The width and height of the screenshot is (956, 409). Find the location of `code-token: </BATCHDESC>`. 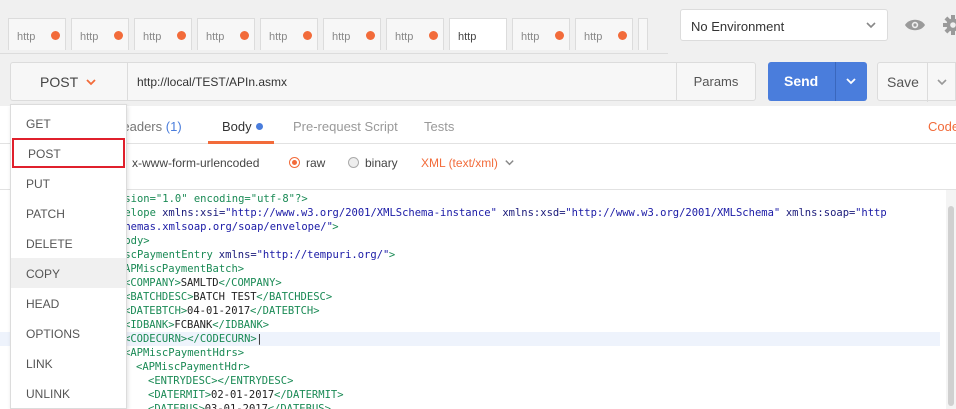

code-token: </BATCHDESC> is located at coordinates (294, 297).